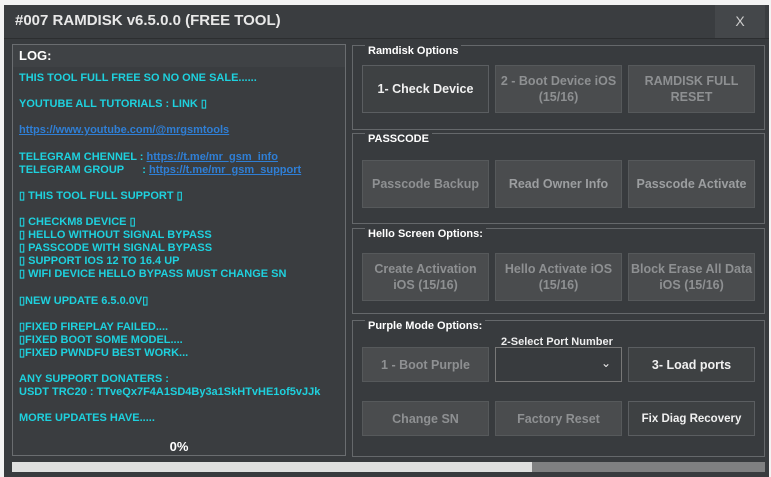  I want to click on boot-device-button: 2 - Boot Device iOS (15/16), so click(558, 89).